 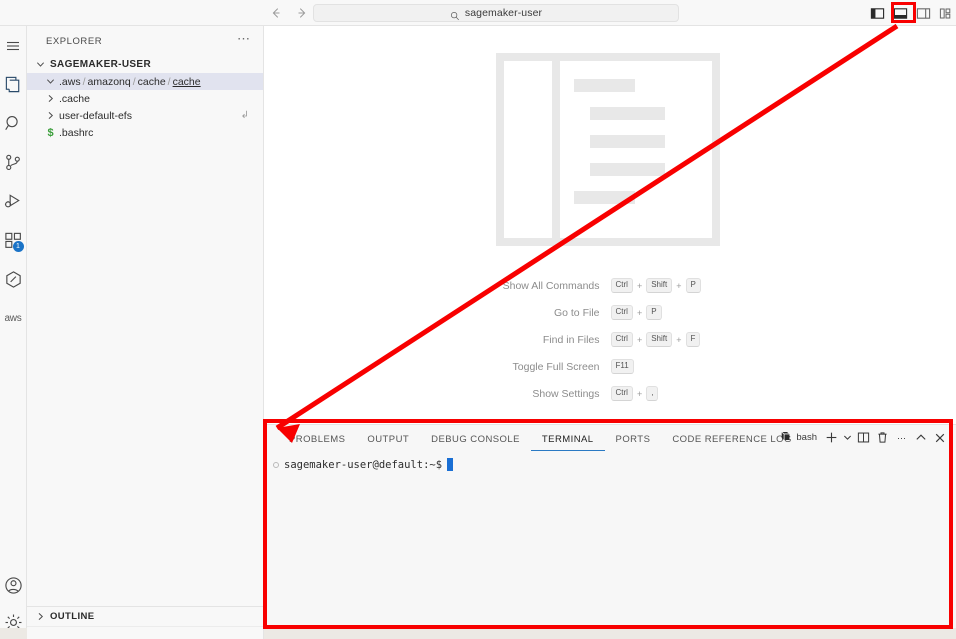 What do you see at coordinates (13, 318) in the screenshot?
I see `aws-icon: aws` at bounding box center [13, 318].